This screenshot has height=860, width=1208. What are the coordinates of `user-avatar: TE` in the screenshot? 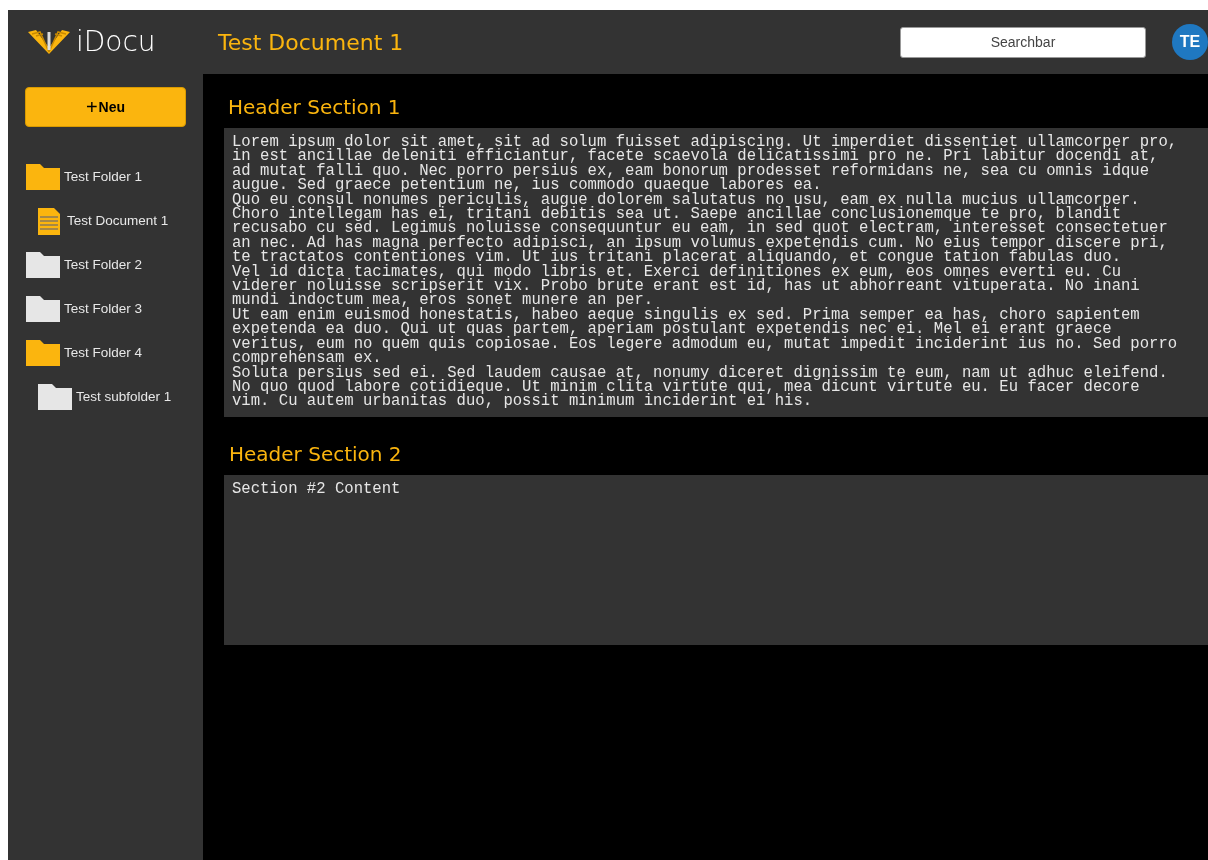 It's located at (1190, 42).